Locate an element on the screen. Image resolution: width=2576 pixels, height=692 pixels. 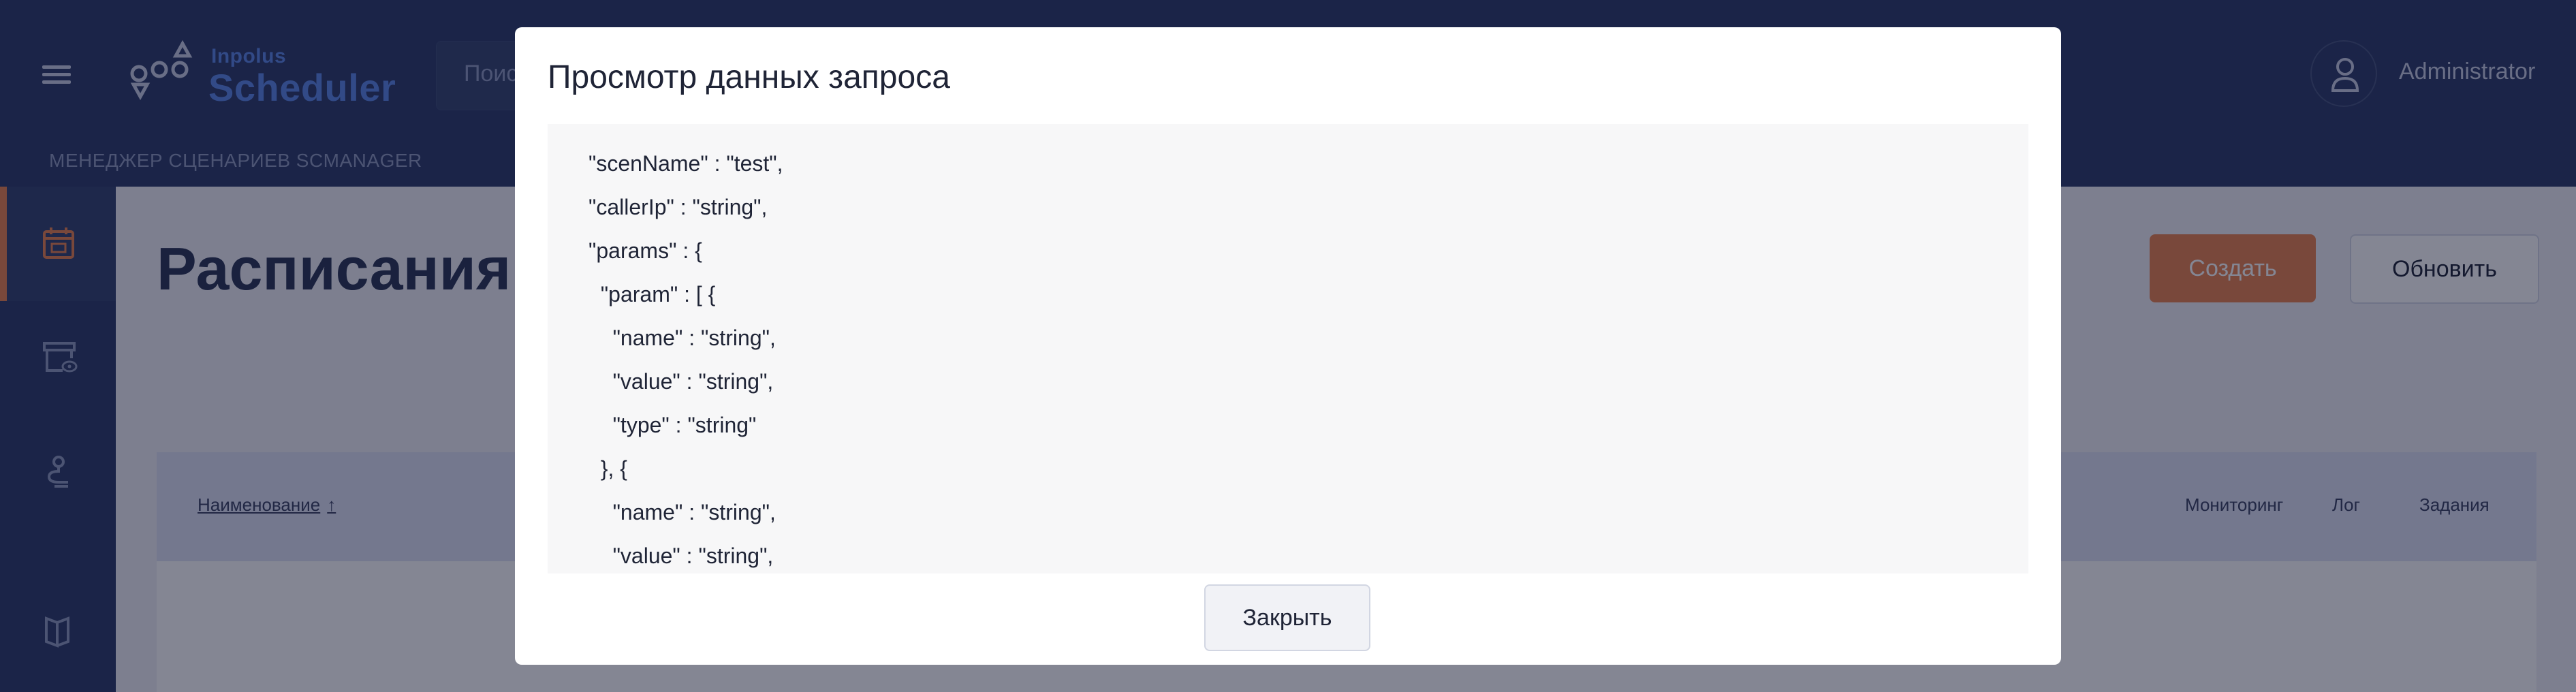
code-line: "param" : [ { is located at coordinates (652, 294).